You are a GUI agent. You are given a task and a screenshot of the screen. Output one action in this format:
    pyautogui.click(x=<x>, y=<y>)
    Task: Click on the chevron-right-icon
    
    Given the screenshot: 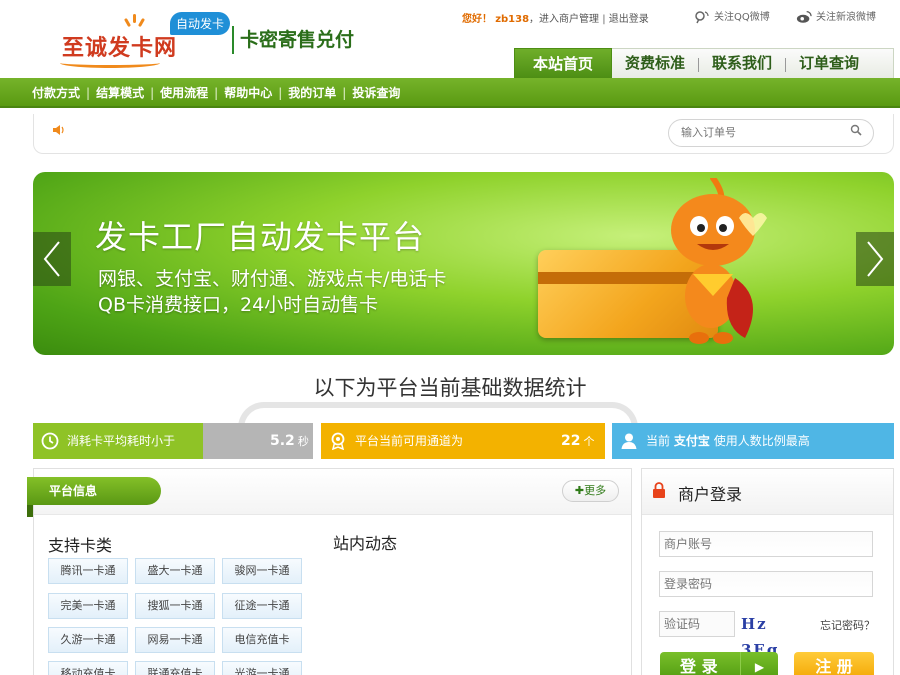 What is the action you would take?
    pyautogui.click(x=875, y=259)
    